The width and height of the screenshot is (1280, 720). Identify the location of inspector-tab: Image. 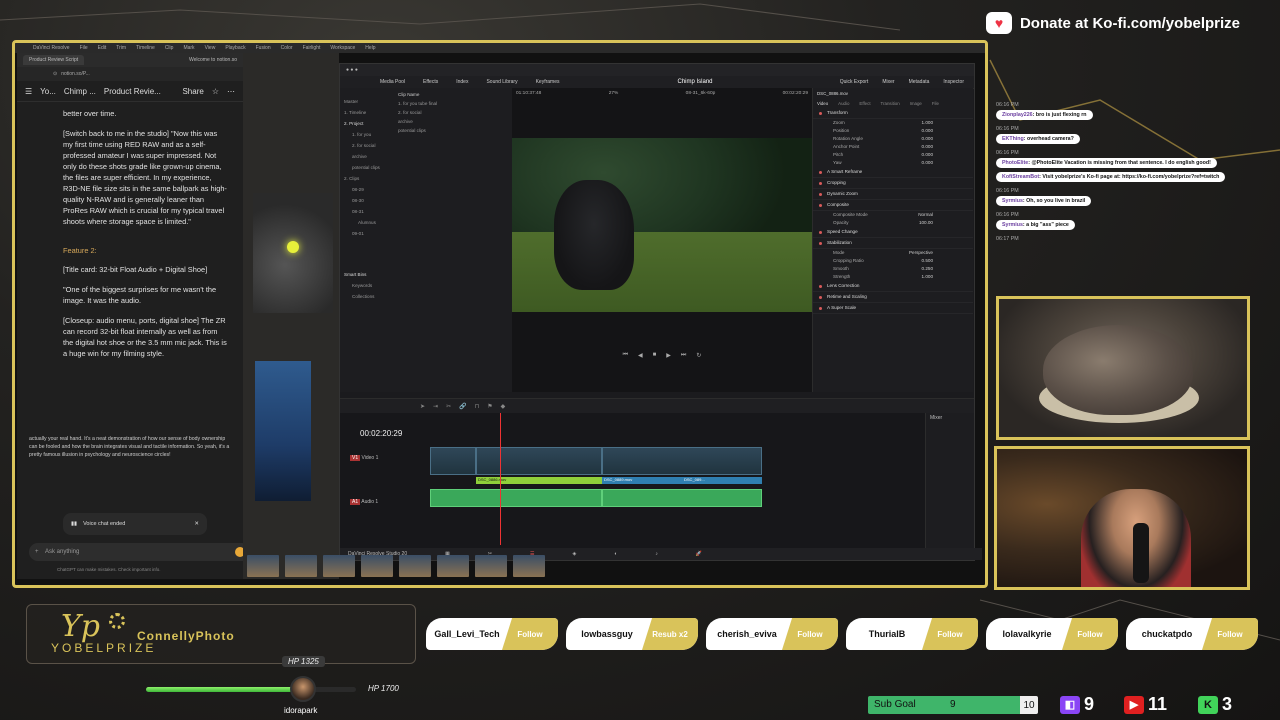
(916, 103).